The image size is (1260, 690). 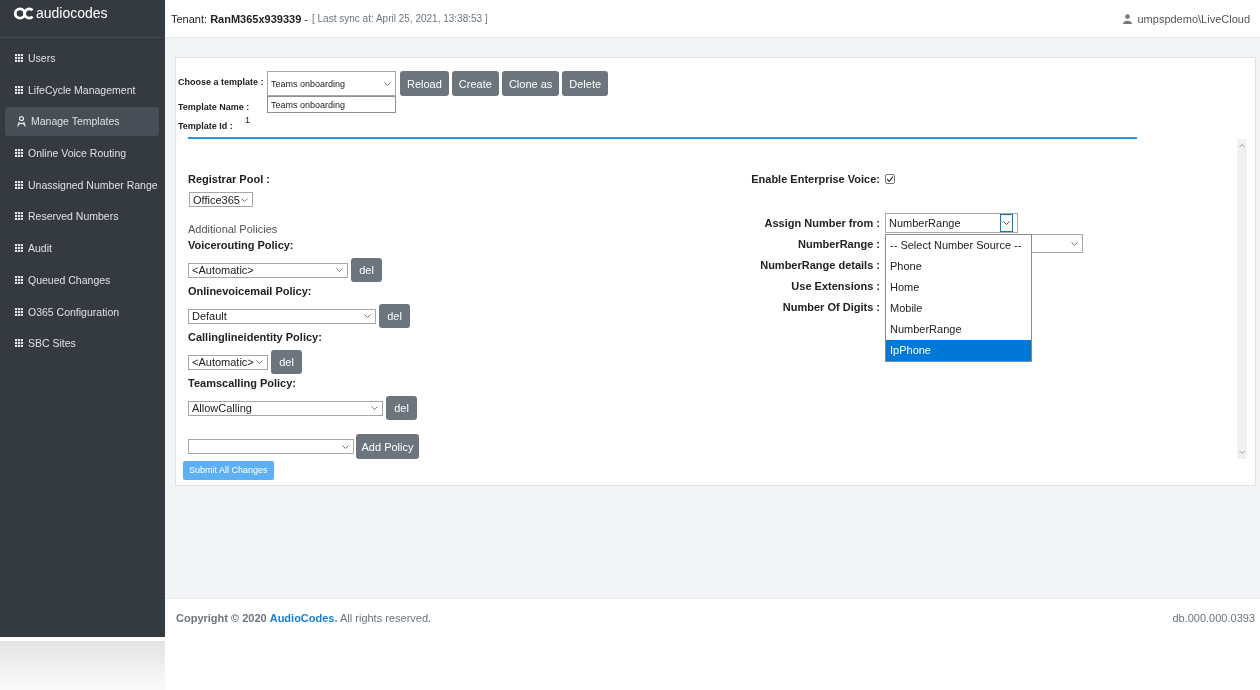 I want to click on field-label: Template Id :, so click(x=205, y=126).